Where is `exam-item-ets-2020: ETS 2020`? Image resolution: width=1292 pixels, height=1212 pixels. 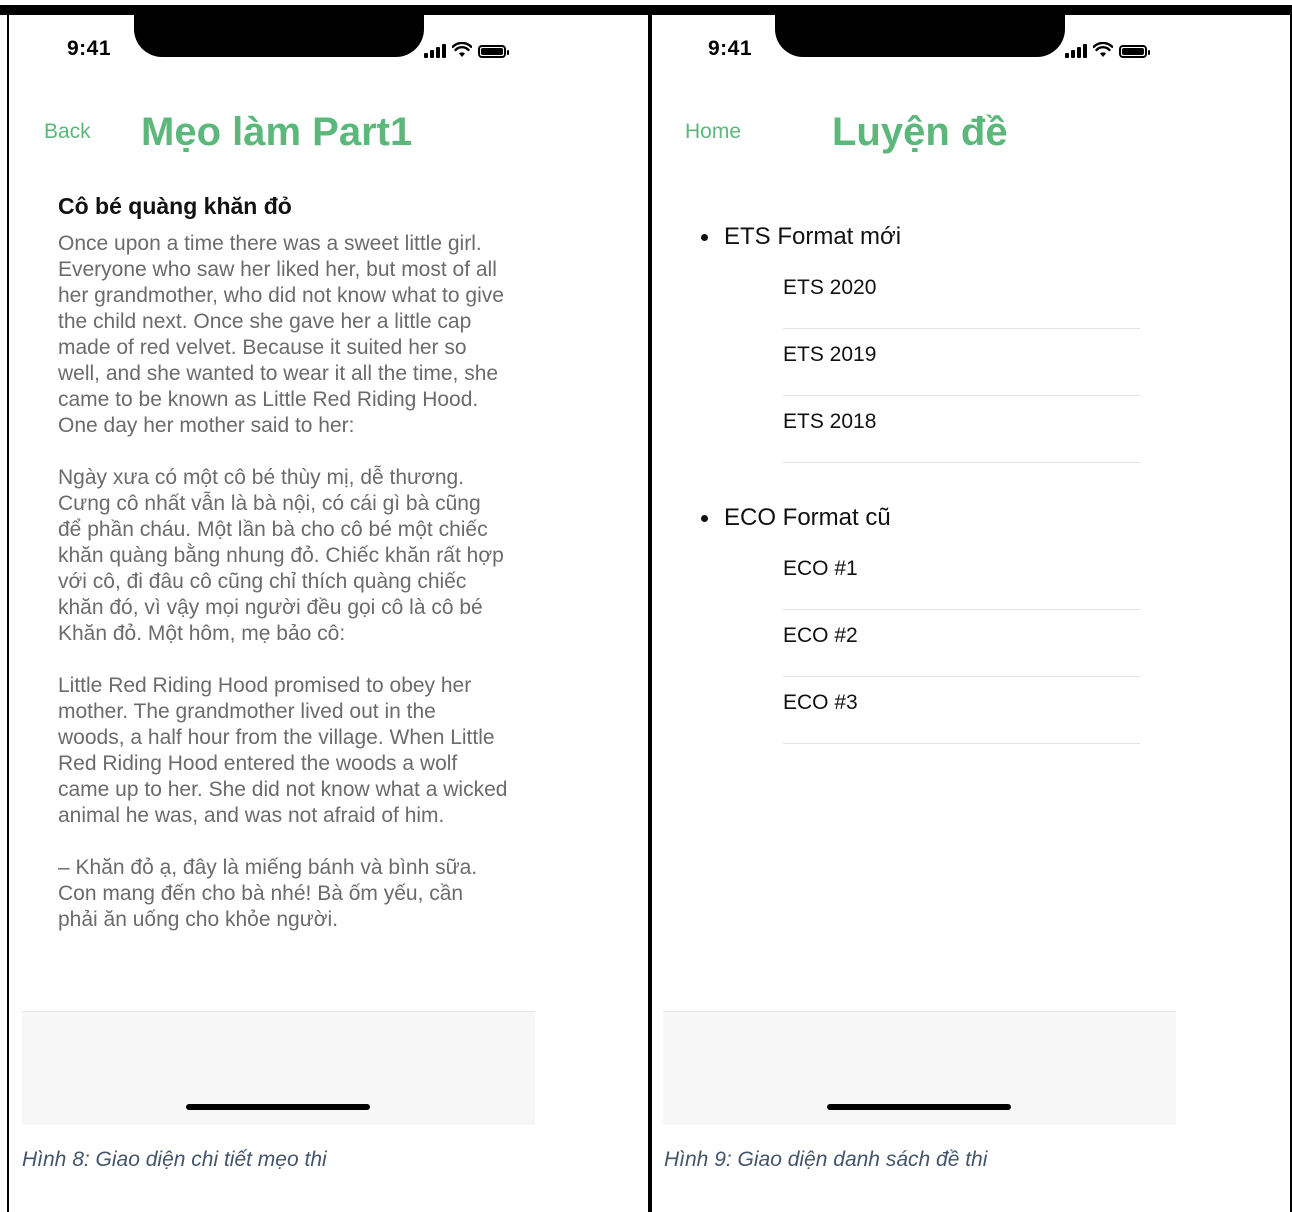 exam-item-ets-2020: ETS 2020 is located at coordinates (961, 295).